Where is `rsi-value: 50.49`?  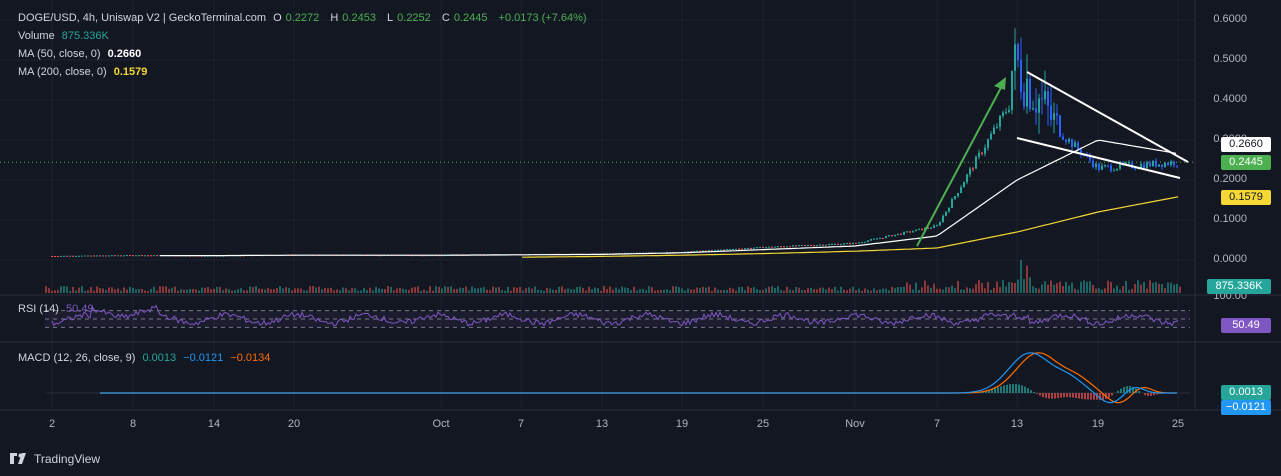
rsi-value: 50.49 is located at coordinates (80, 309).